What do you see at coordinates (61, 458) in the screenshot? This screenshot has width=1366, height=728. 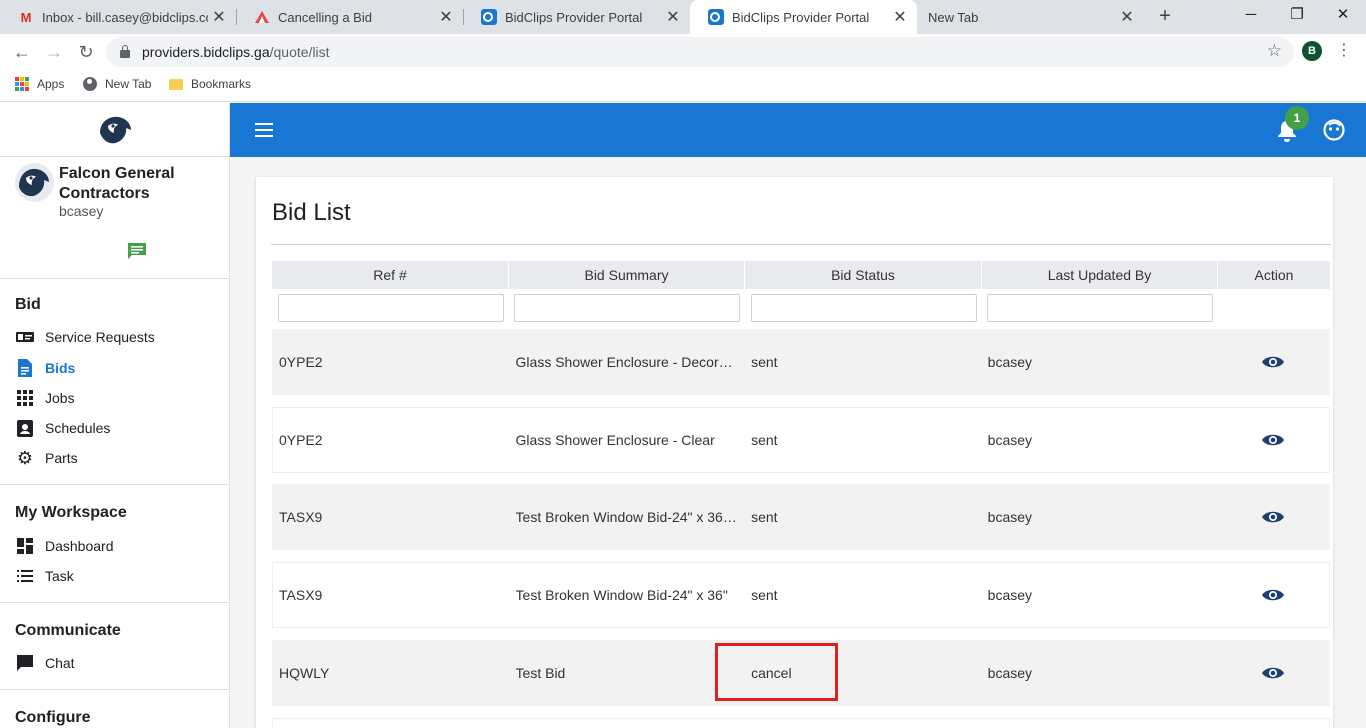 I see `sidebar-item-label: Parts` at bounding box center [61, 458].